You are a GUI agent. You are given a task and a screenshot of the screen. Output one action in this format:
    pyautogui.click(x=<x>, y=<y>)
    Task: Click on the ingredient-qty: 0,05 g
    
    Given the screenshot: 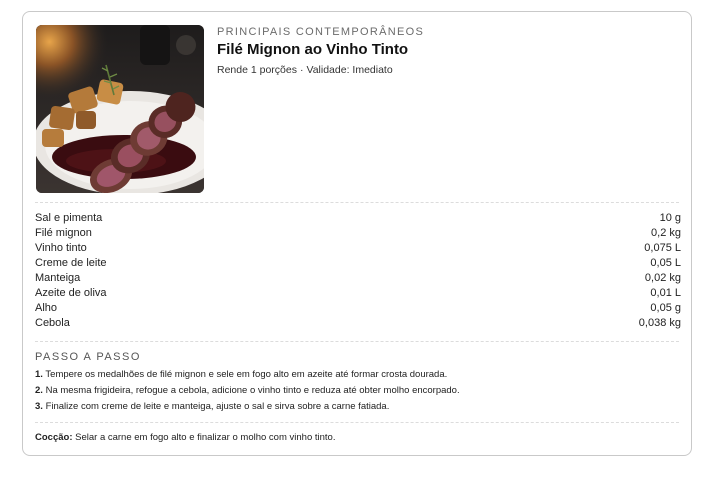 What is the action you would take?
    pyautogui.click(x=665, y=308)
    